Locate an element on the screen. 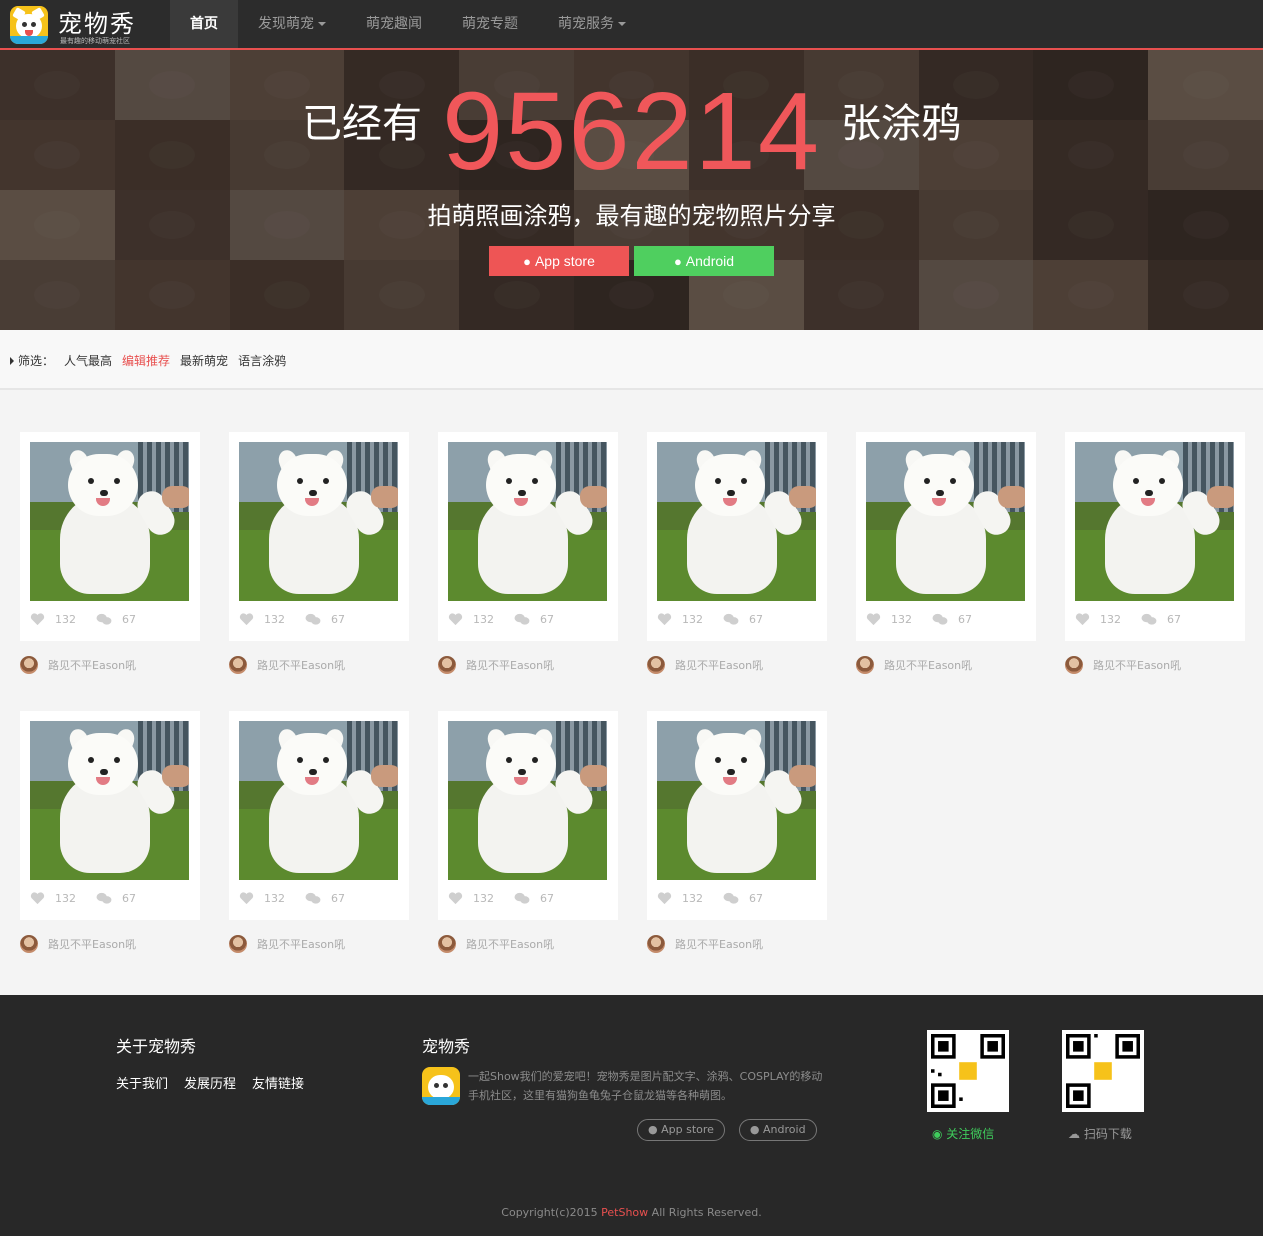  nav-item-4: 萌宠服务 is located at coordinates (592, 24).